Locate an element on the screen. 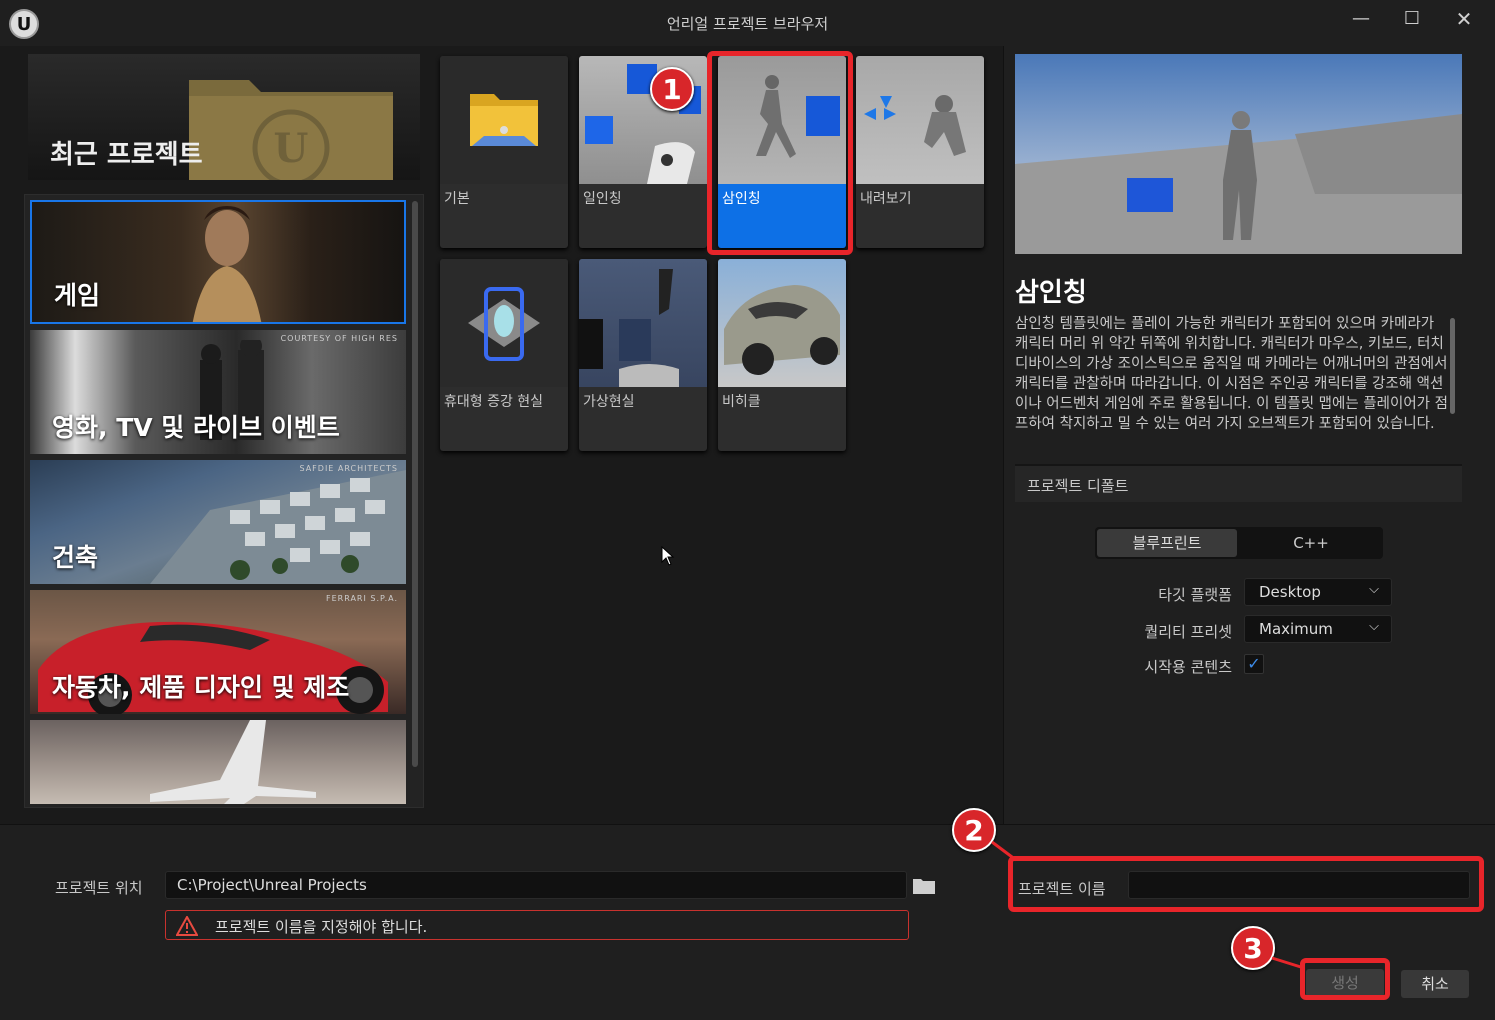  category-credit: SAFDIE ARCHITECTS is located at coordinates (348, 468).